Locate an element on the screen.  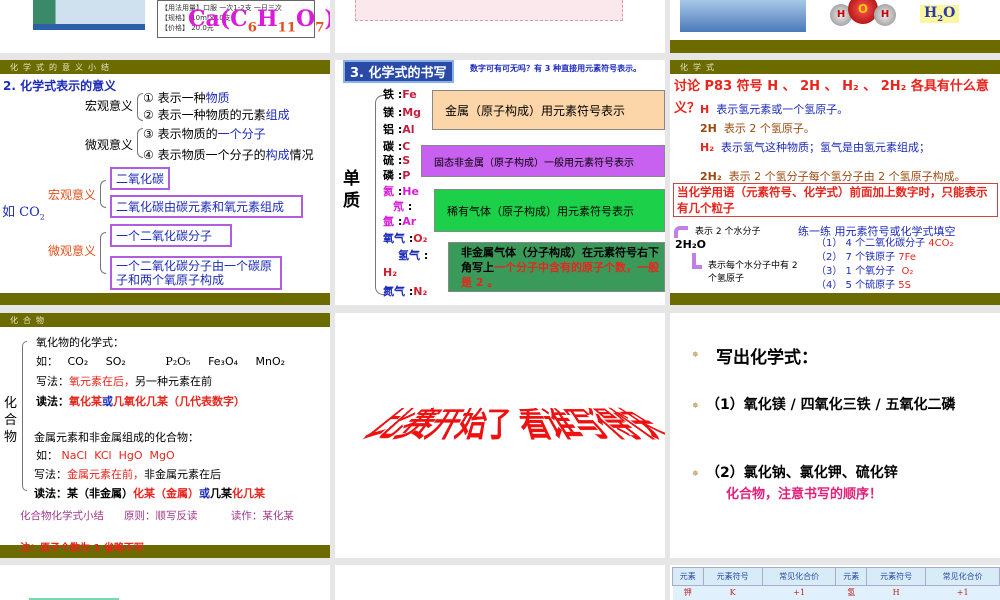
salt-writing-rule: 写法：金属元素在前，非金属元素在后 is located at coordinates (127, 474).